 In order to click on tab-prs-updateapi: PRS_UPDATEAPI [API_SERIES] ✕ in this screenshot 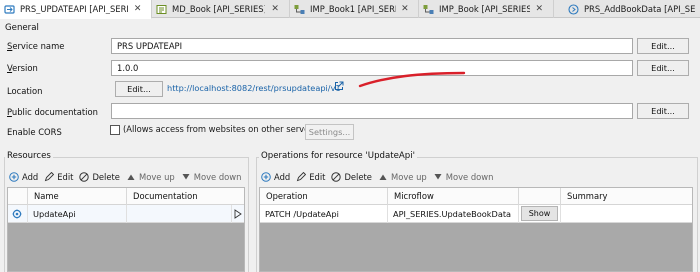, I will do `click(76, 9)`.